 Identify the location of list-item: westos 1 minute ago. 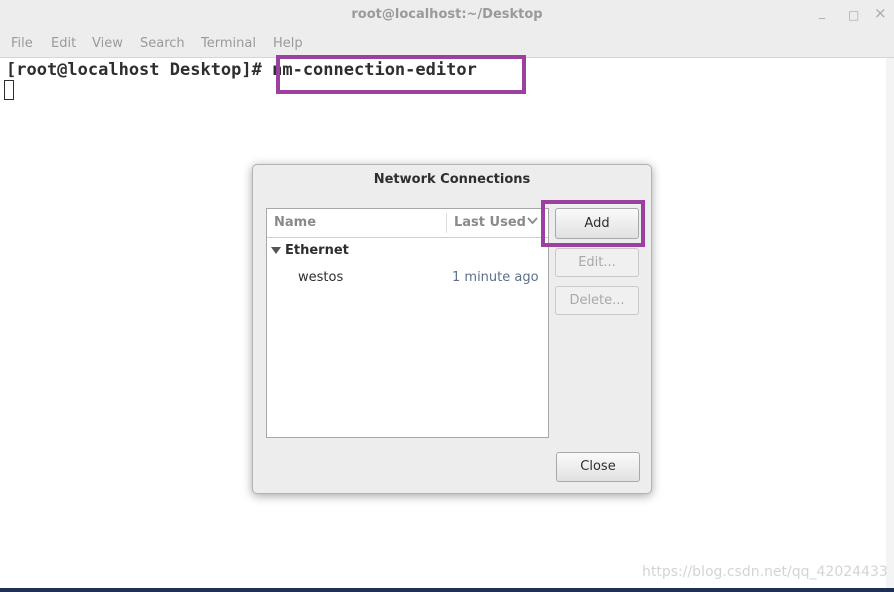
(407, 279).